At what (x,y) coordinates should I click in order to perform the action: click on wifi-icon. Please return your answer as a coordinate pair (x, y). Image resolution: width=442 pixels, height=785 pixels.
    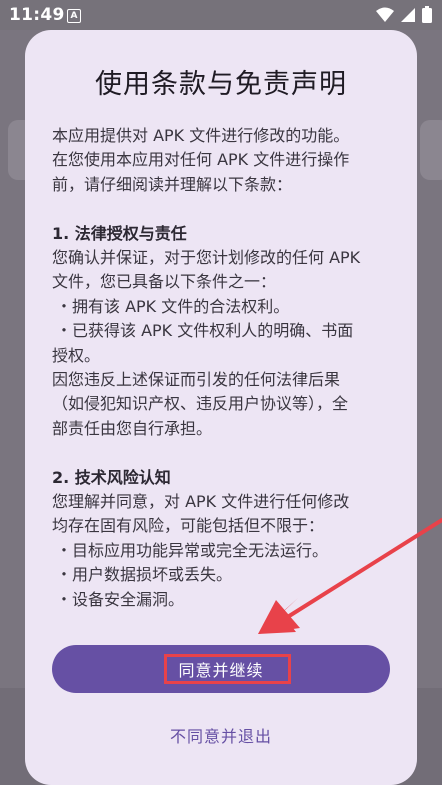
    Looking at the image, I should click on (385, 14).